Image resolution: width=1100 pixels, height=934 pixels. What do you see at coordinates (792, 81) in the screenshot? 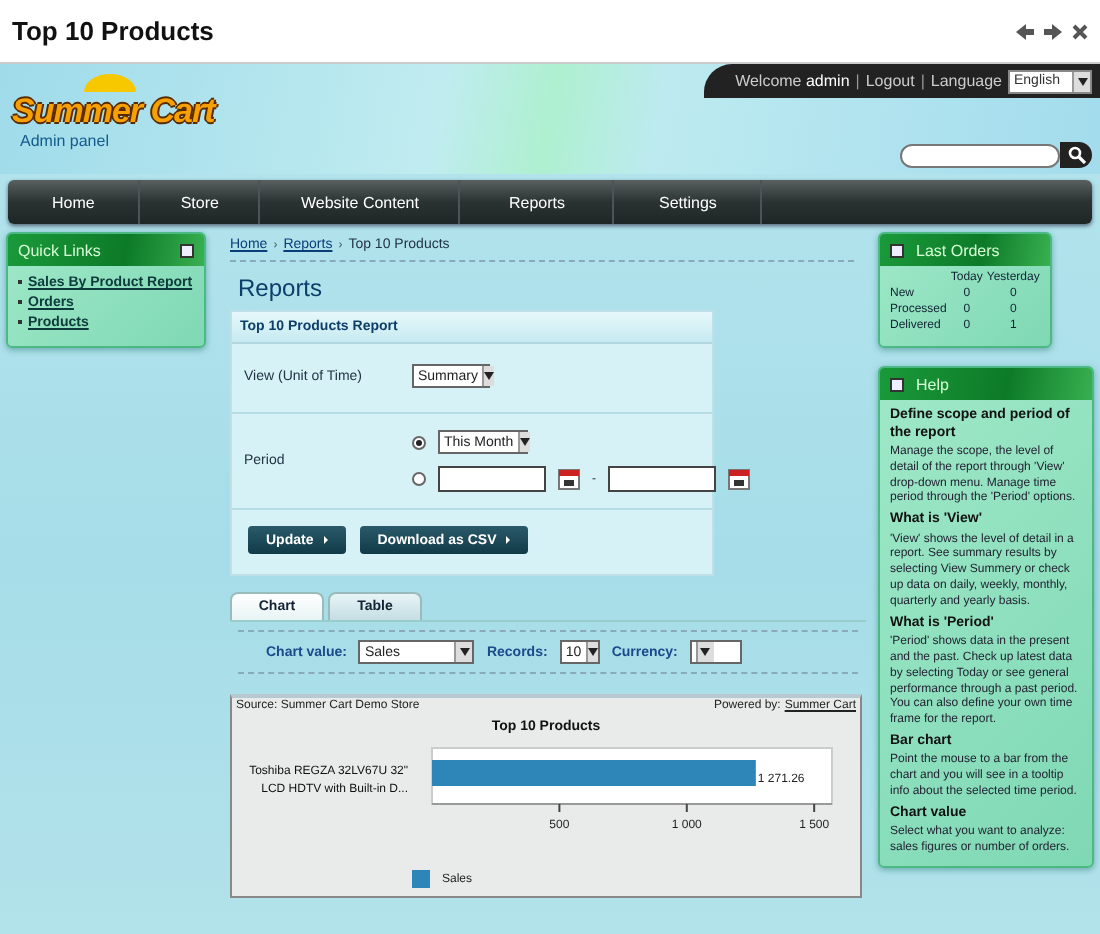
I see `user-bar-text: Welcome admin` at bounding box center [792, 81].